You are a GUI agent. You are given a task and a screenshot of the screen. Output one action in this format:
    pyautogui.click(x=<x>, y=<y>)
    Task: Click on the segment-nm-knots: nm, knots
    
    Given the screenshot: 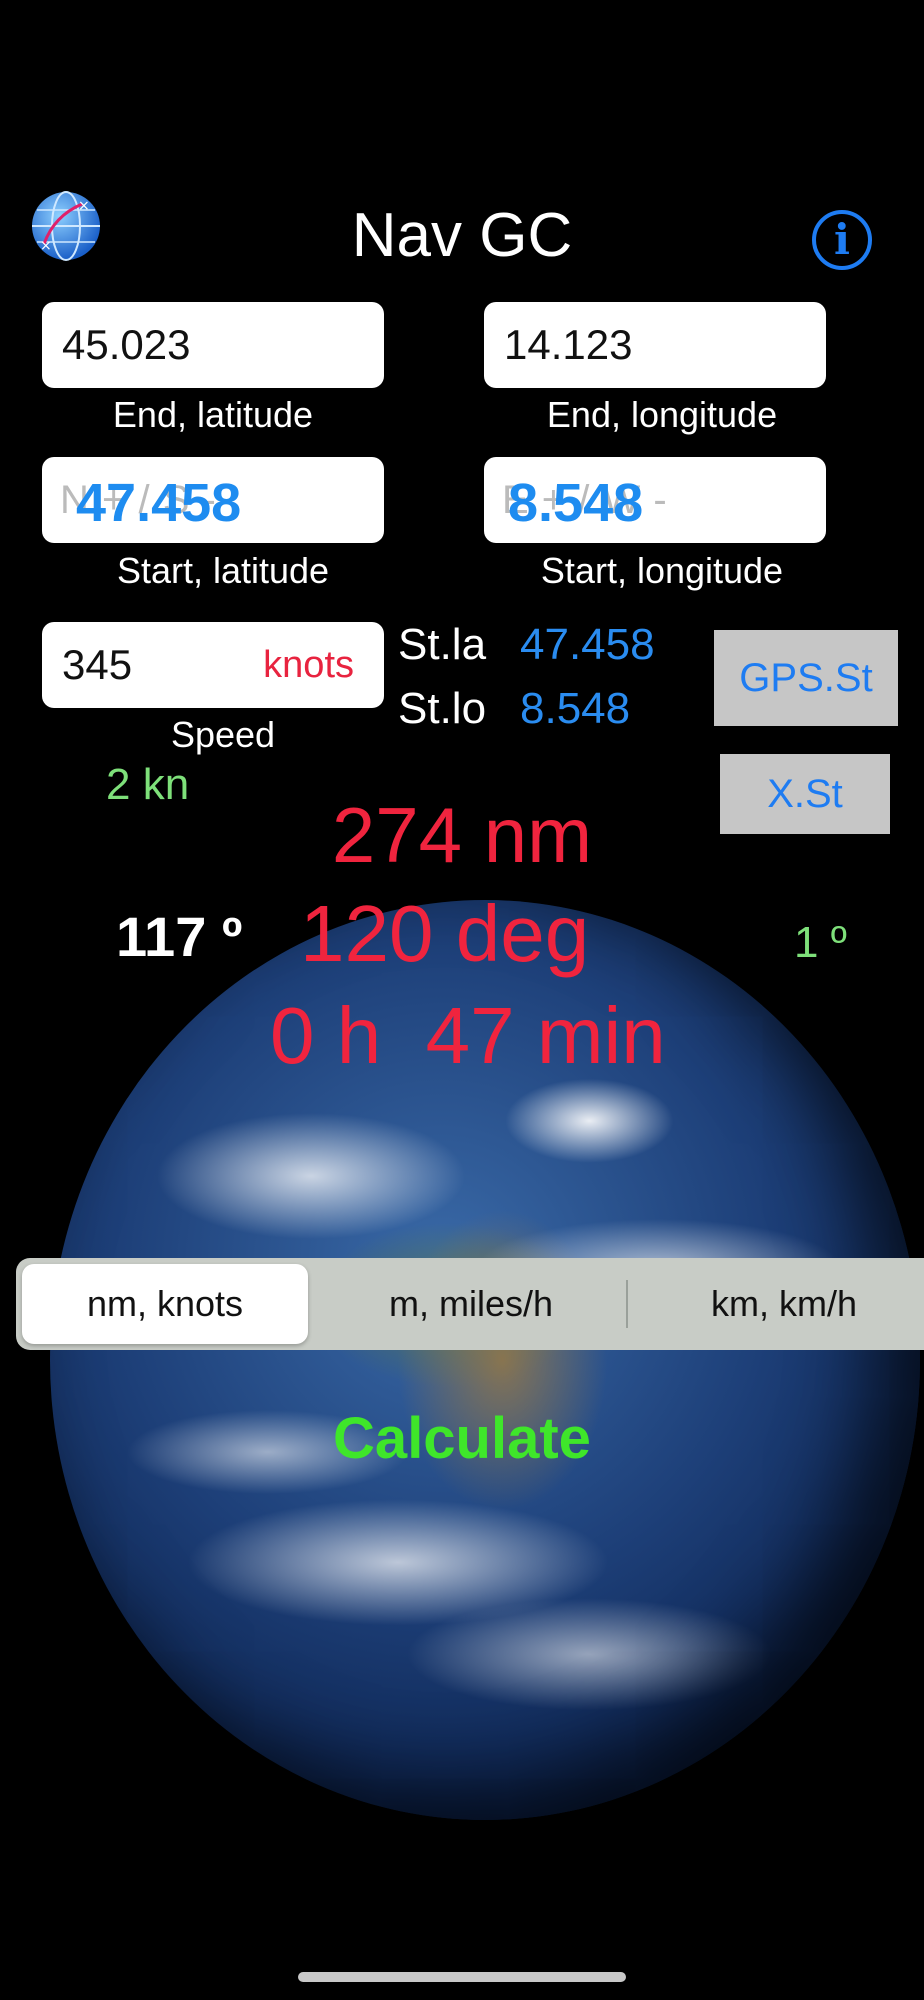 What is the action you would take?
    pyautogui.click(x=165, y=1304)
    